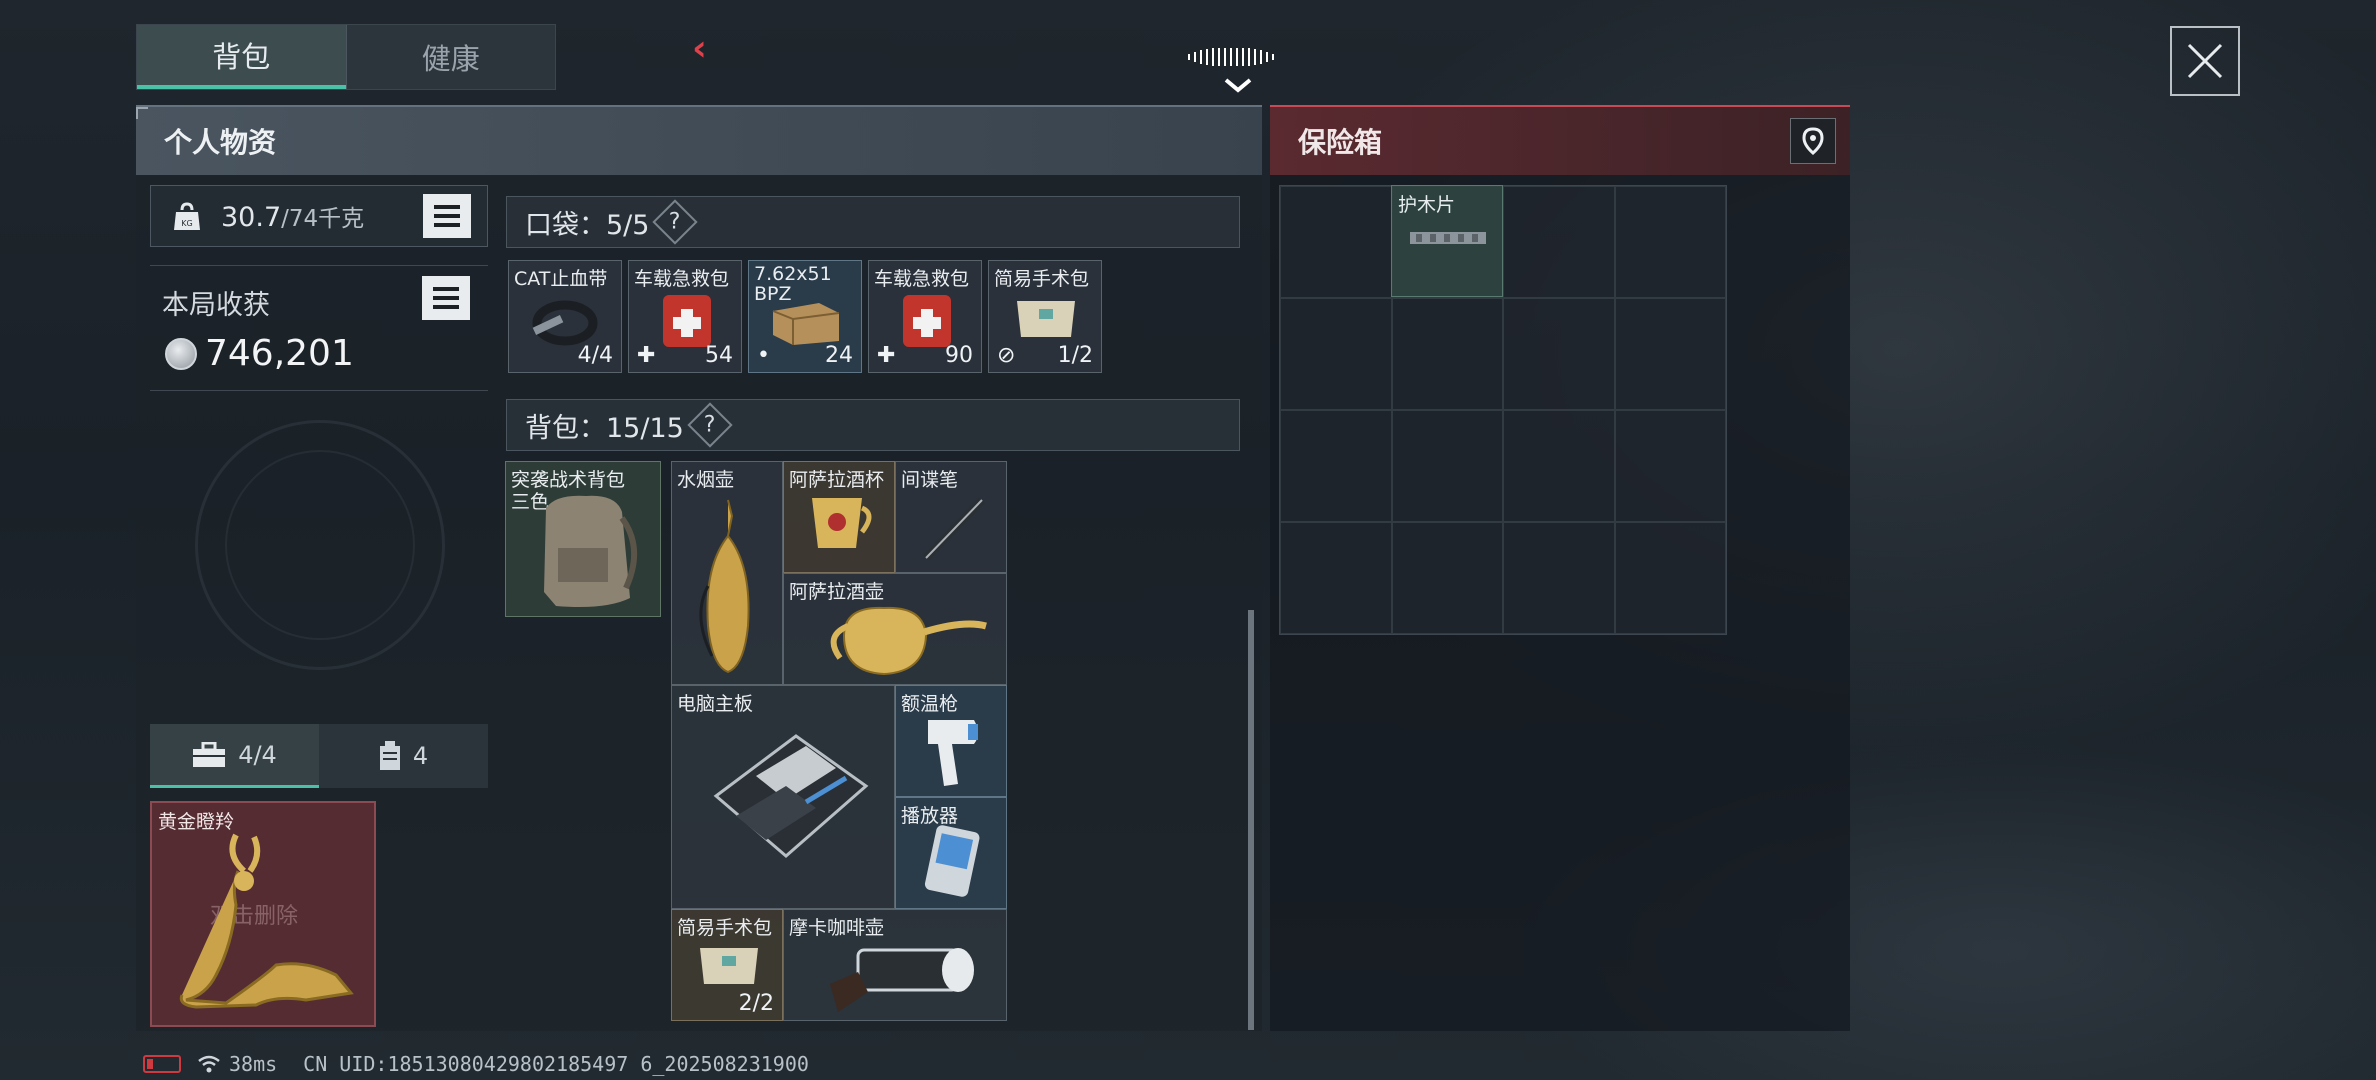 The image size is (2376, 1080). What do you see at coordinates (320, 545) in the screenshot?
I see `emblem-watermark-inner` at bounding box center [320, 545].